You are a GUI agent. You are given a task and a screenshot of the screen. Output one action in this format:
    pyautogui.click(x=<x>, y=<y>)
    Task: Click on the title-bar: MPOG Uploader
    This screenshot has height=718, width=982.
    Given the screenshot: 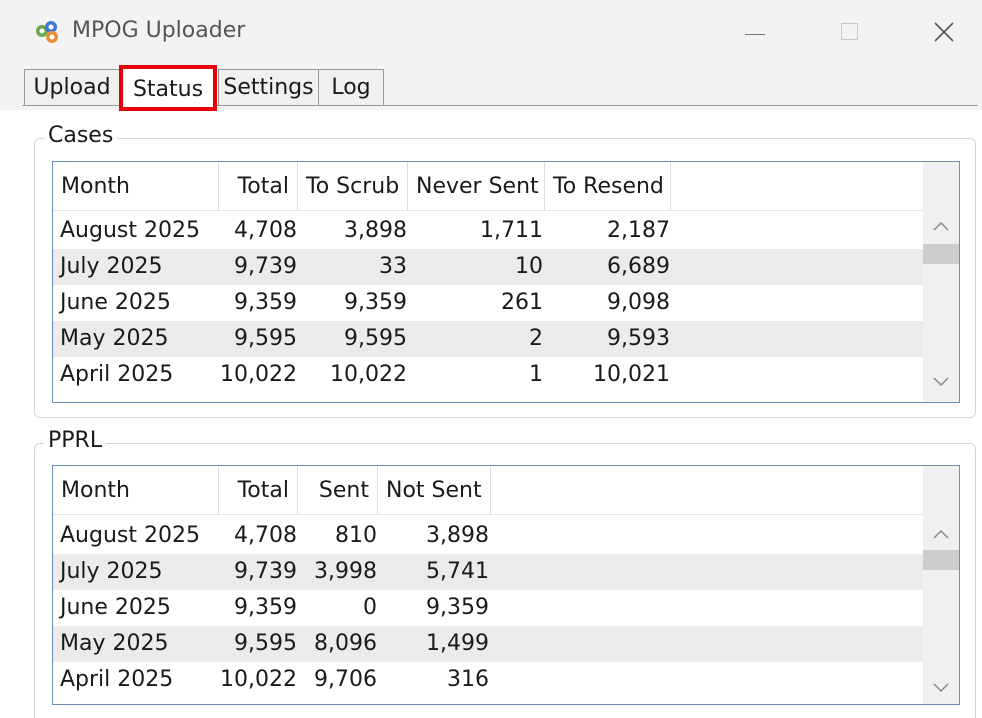 What is the action you would take?
    pyautogui.click(x=491, y=31)
    